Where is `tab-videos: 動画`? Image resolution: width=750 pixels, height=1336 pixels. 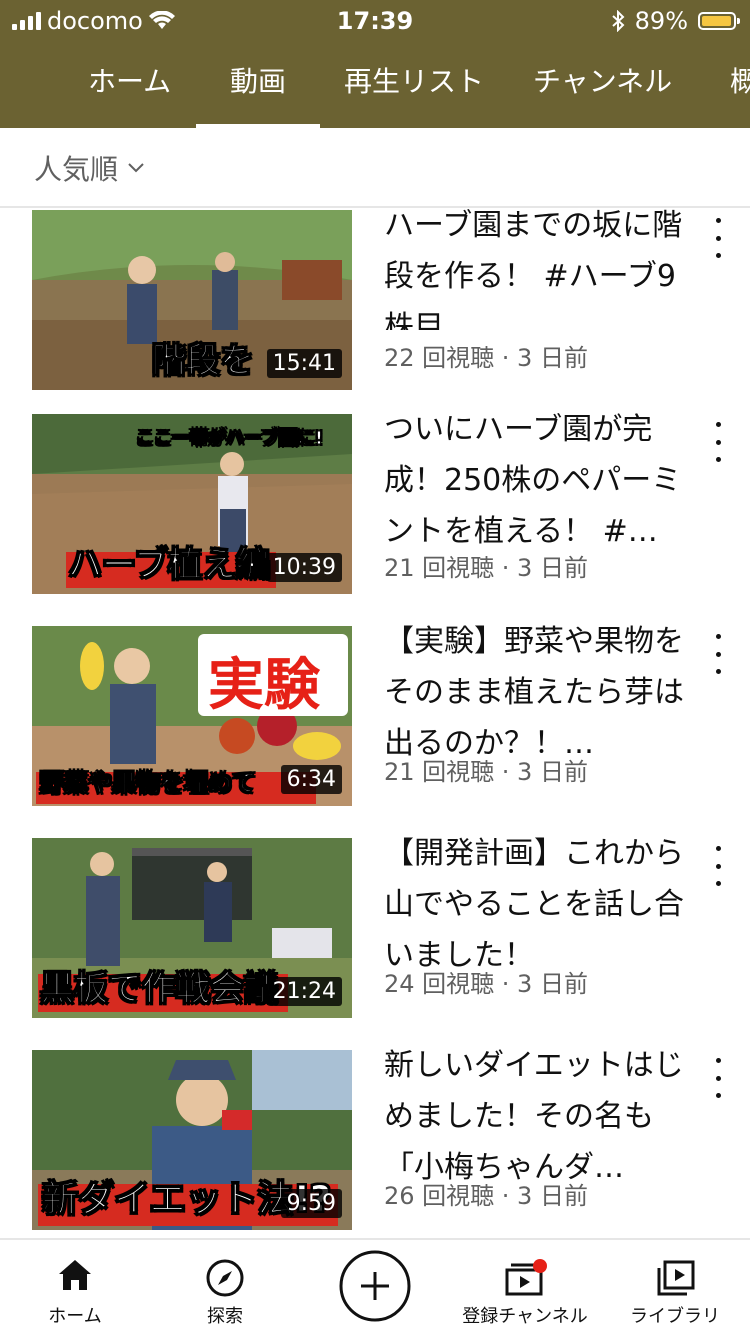
tab-videos: 動画 is located at coordinates (258, 84).